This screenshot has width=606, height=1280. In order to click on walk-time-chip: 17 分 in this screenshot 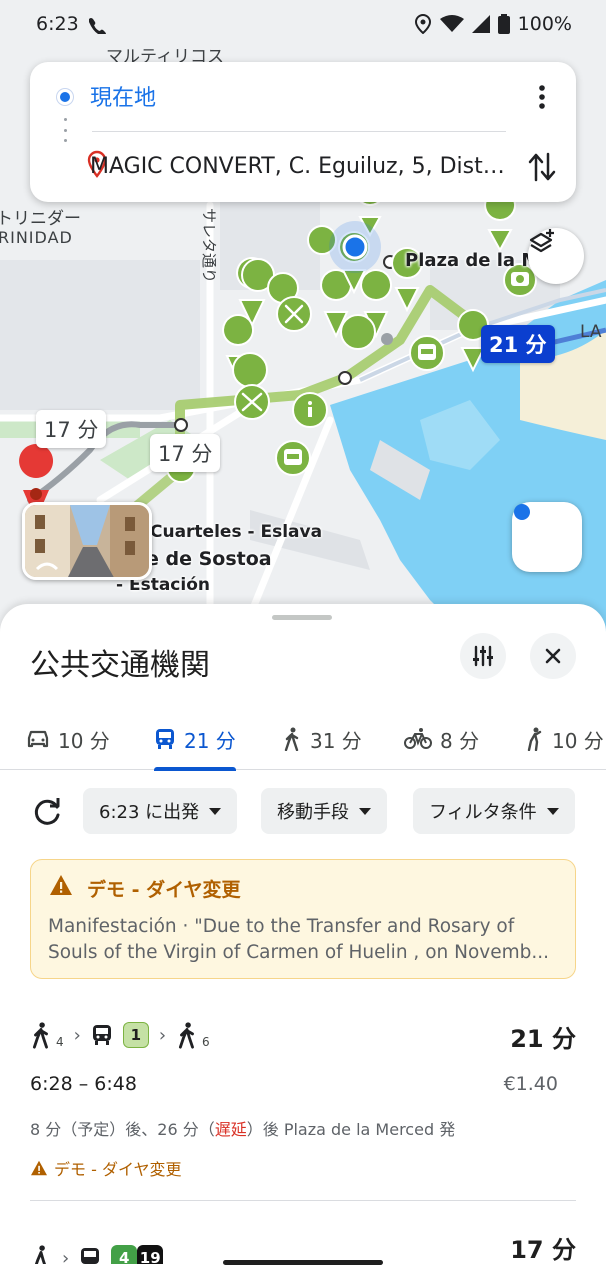, I will do `click(71, 429)`.